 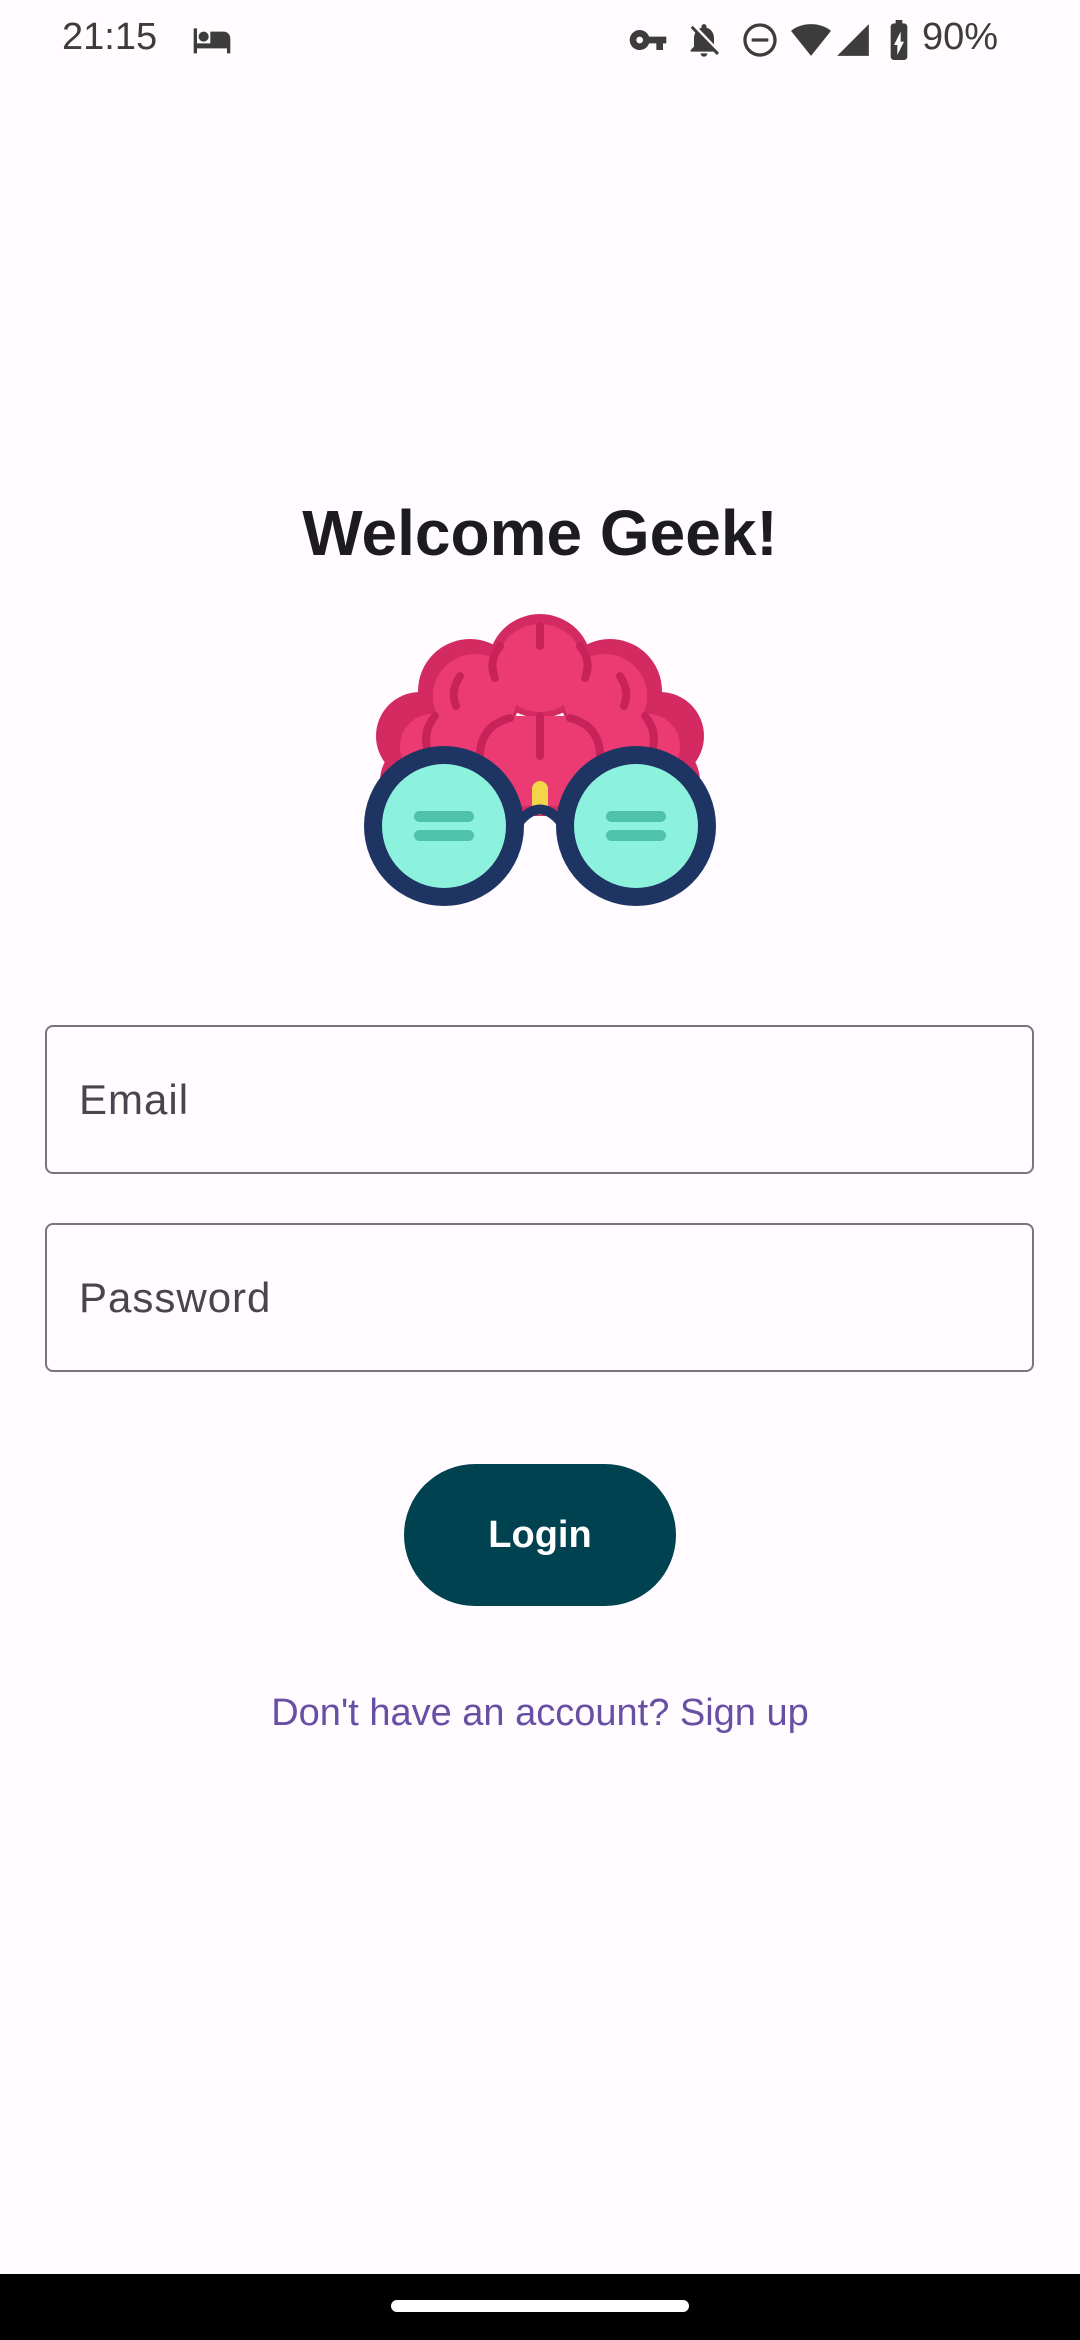 What do you see at coordinates (760, 40) in the screenshot?
I see `do-not-disturb-icon` at bounding box center [760, 40].